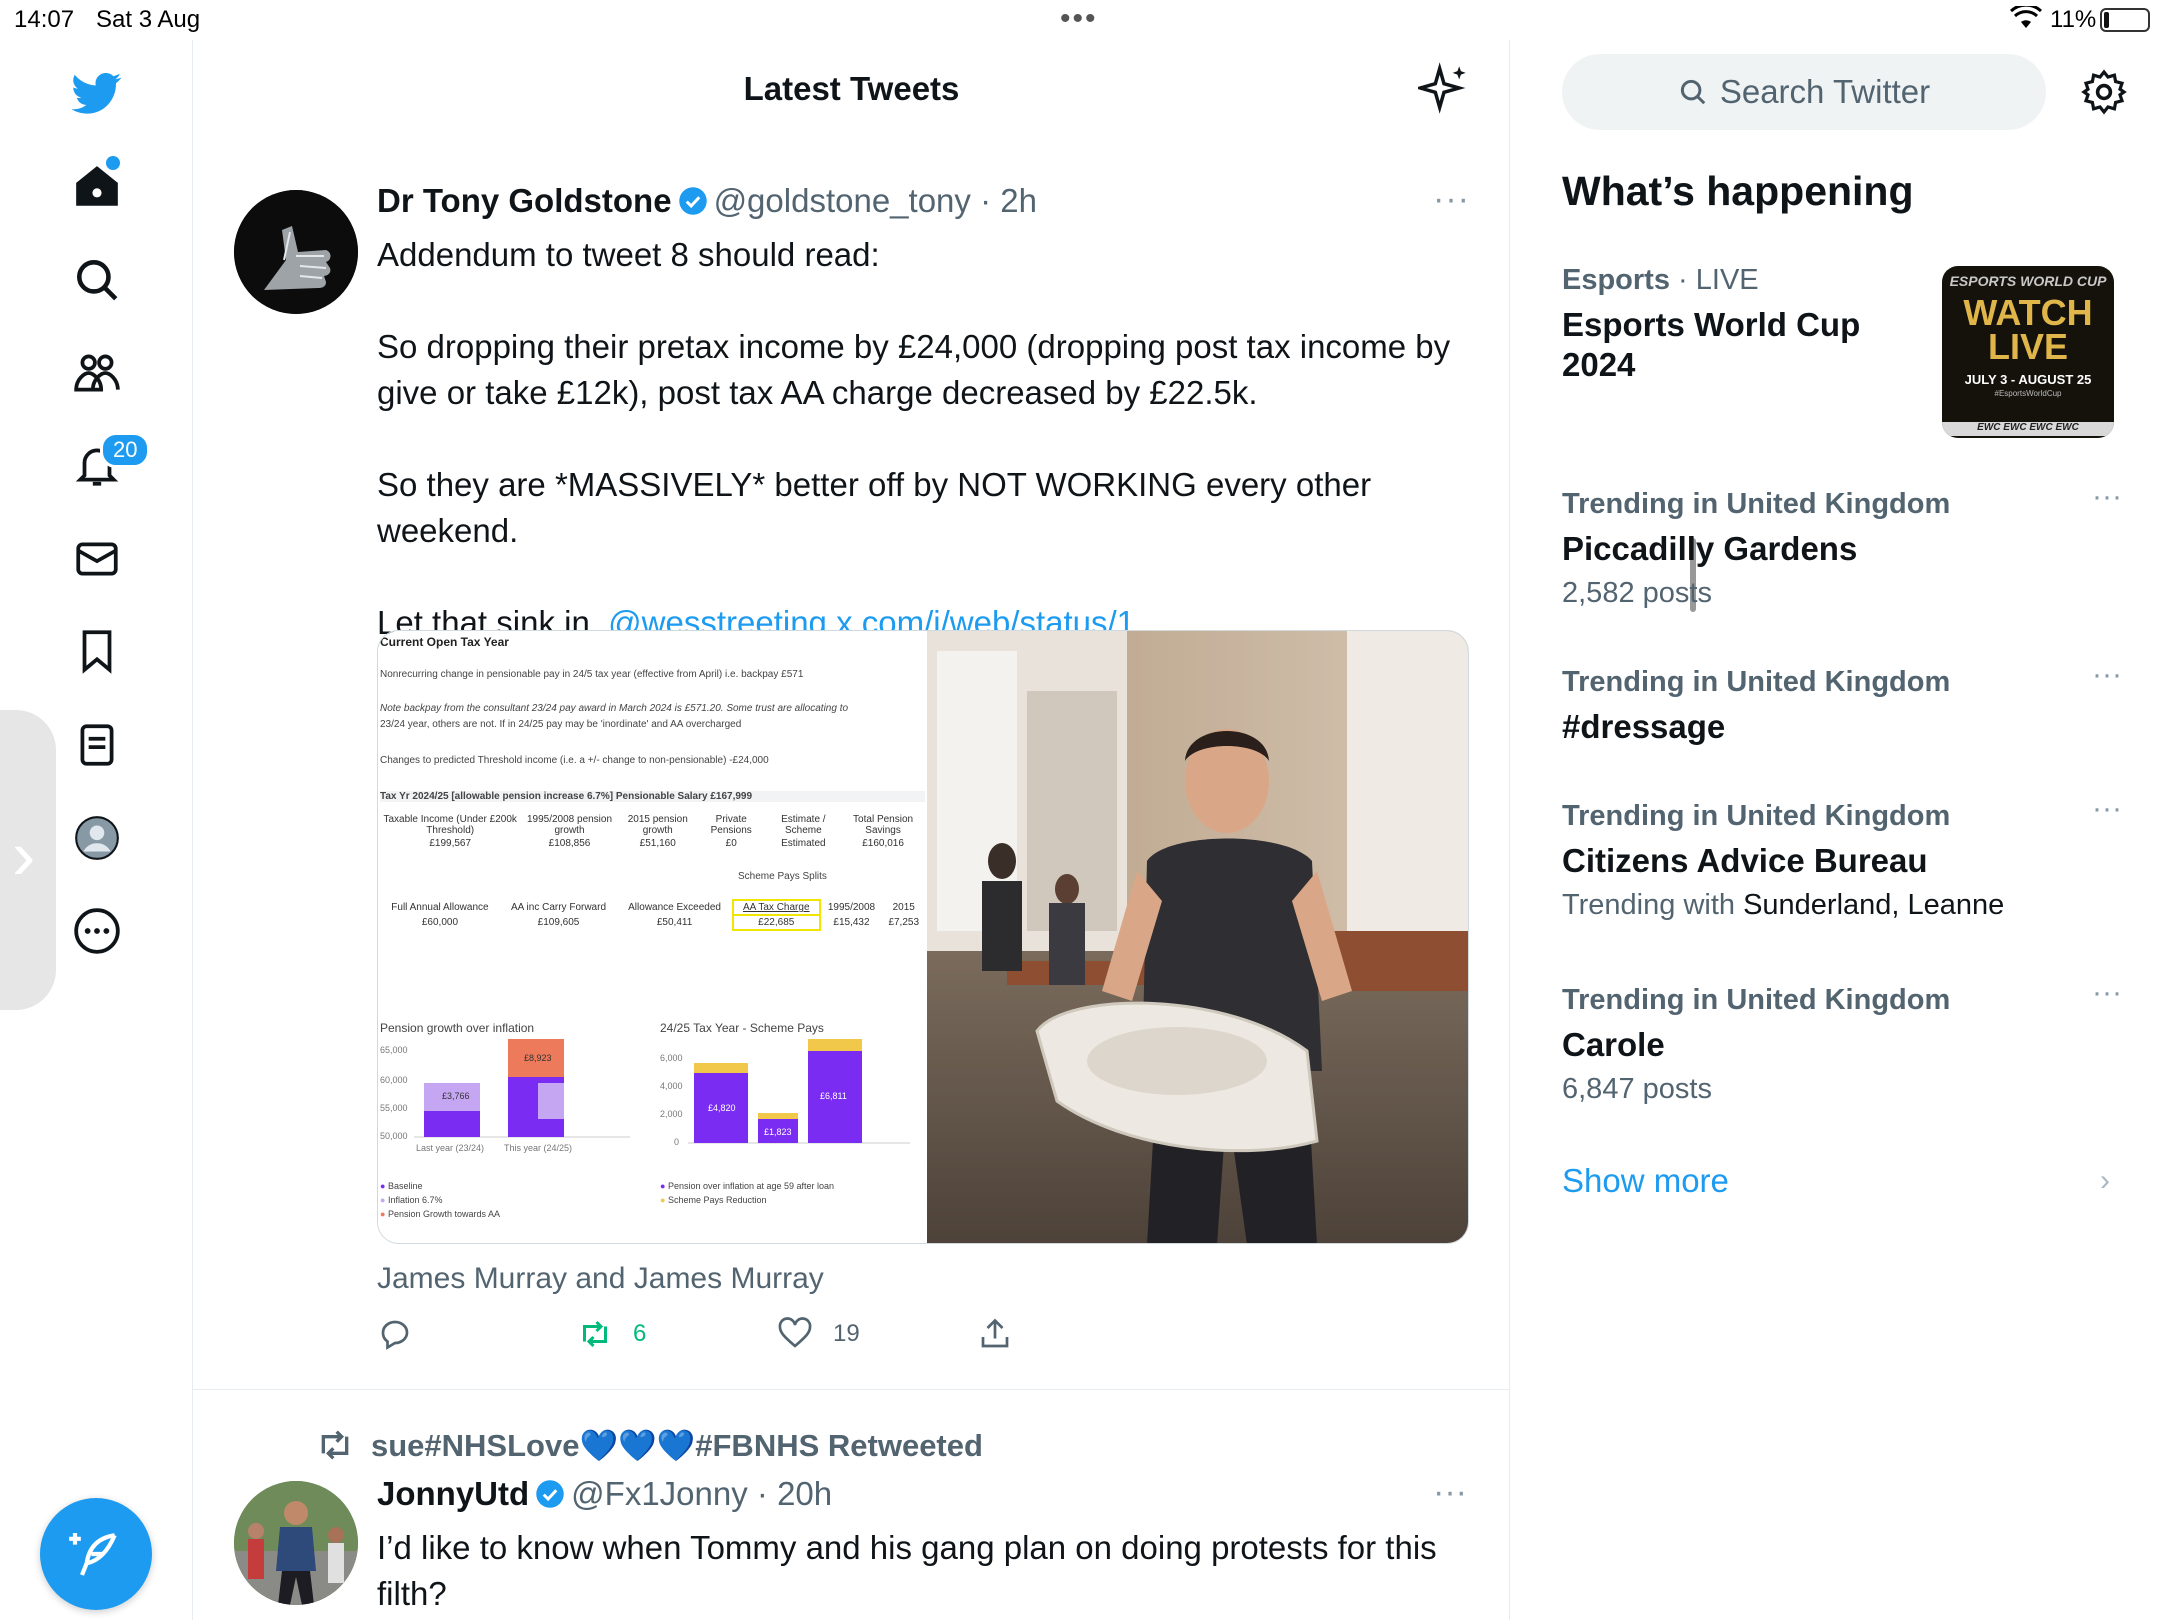  I want to click on bookmarks-nav, so click(97, 651).